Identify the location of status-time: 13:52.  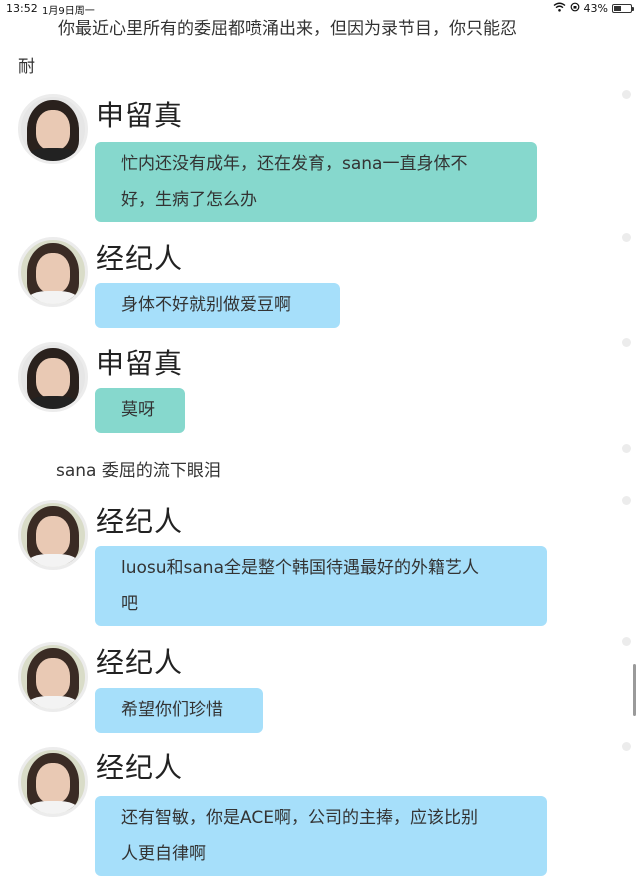
(22, 8).